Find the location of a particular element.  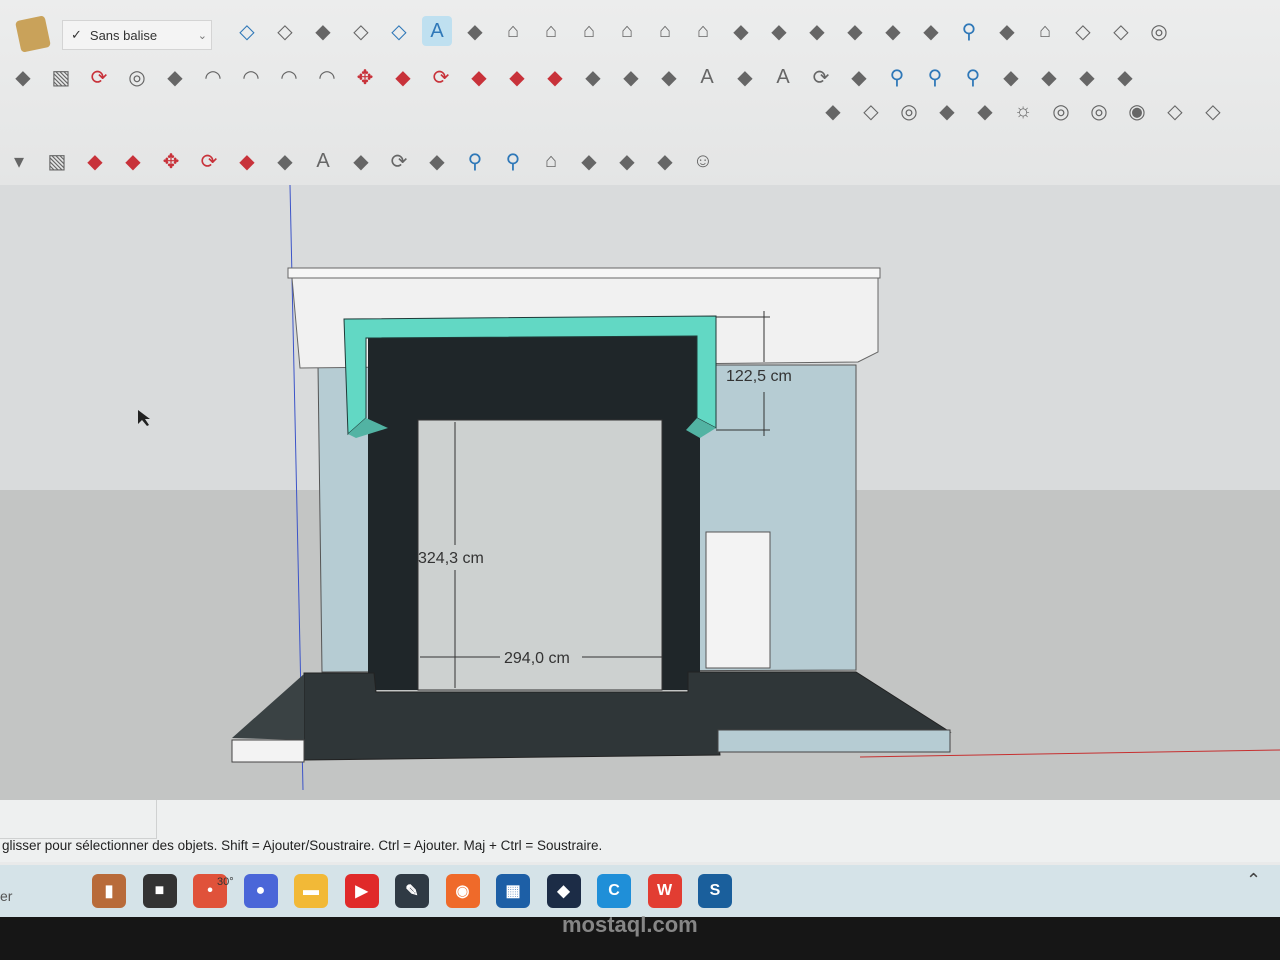

sphere-icon: ◎ is located at coordinates (1099, 111).